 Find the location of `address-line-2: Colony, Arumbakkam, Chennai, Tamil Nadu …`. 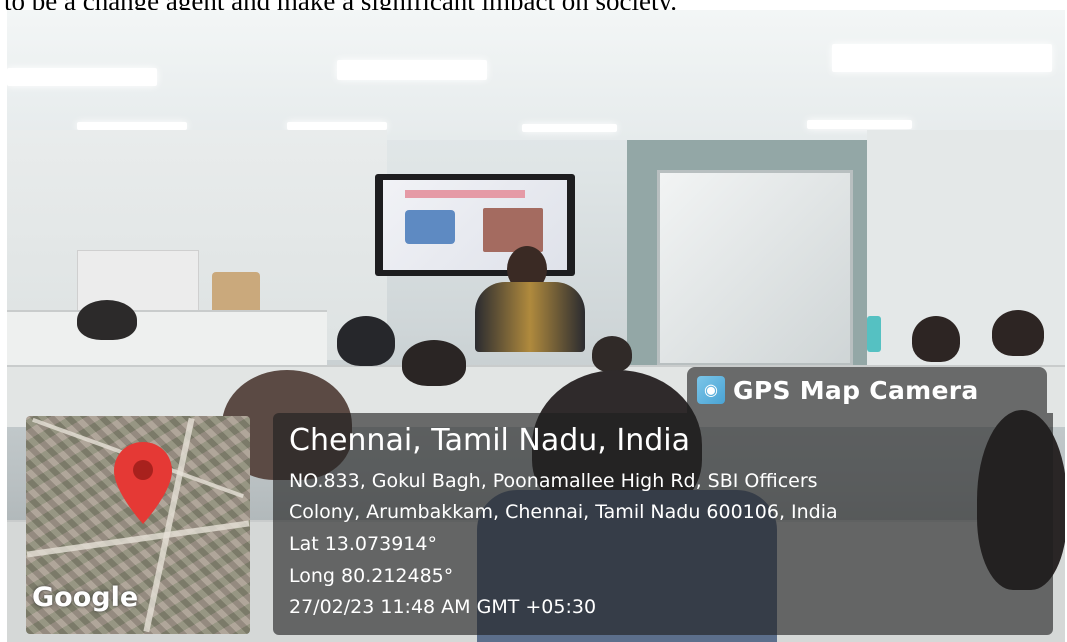

address-line-2: Colony, Arumbakkam, Chennai, Tamil Nadu … is located at coordinates (563, 512).